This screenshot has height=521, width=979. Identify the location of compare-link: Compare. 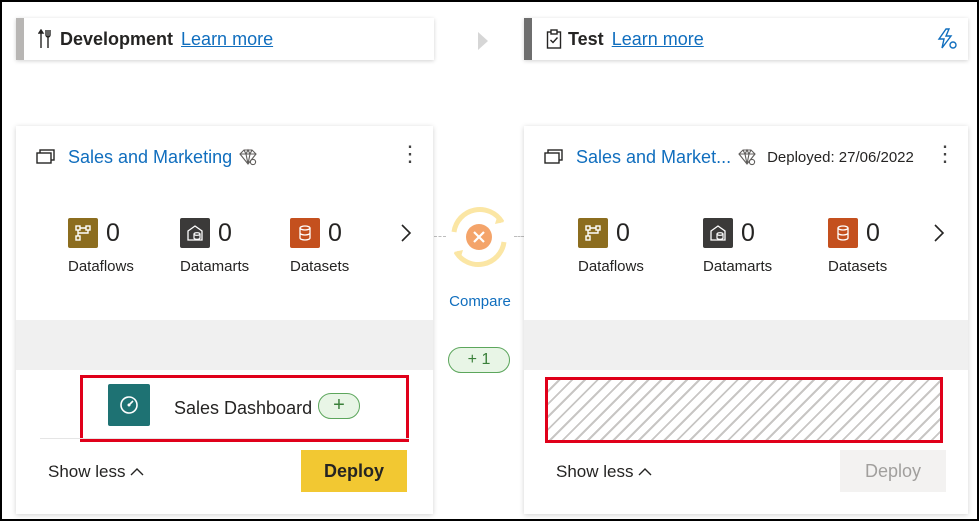
(480, 301).